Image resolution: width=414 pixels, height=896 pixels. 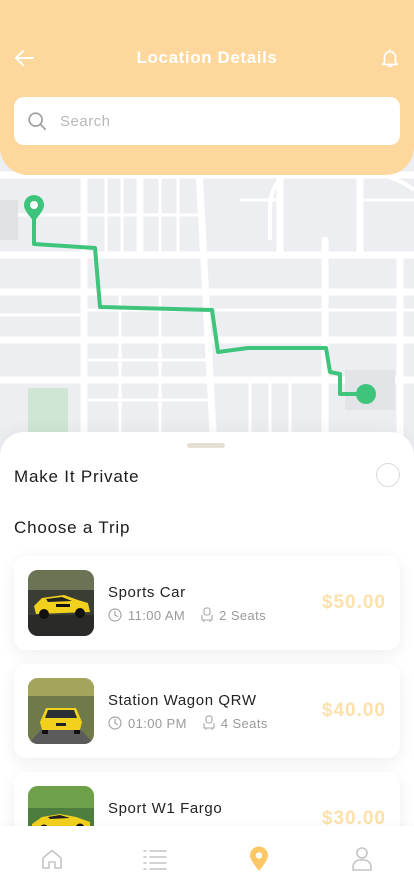 I want to click on search-input, so click(x=220, y=121).